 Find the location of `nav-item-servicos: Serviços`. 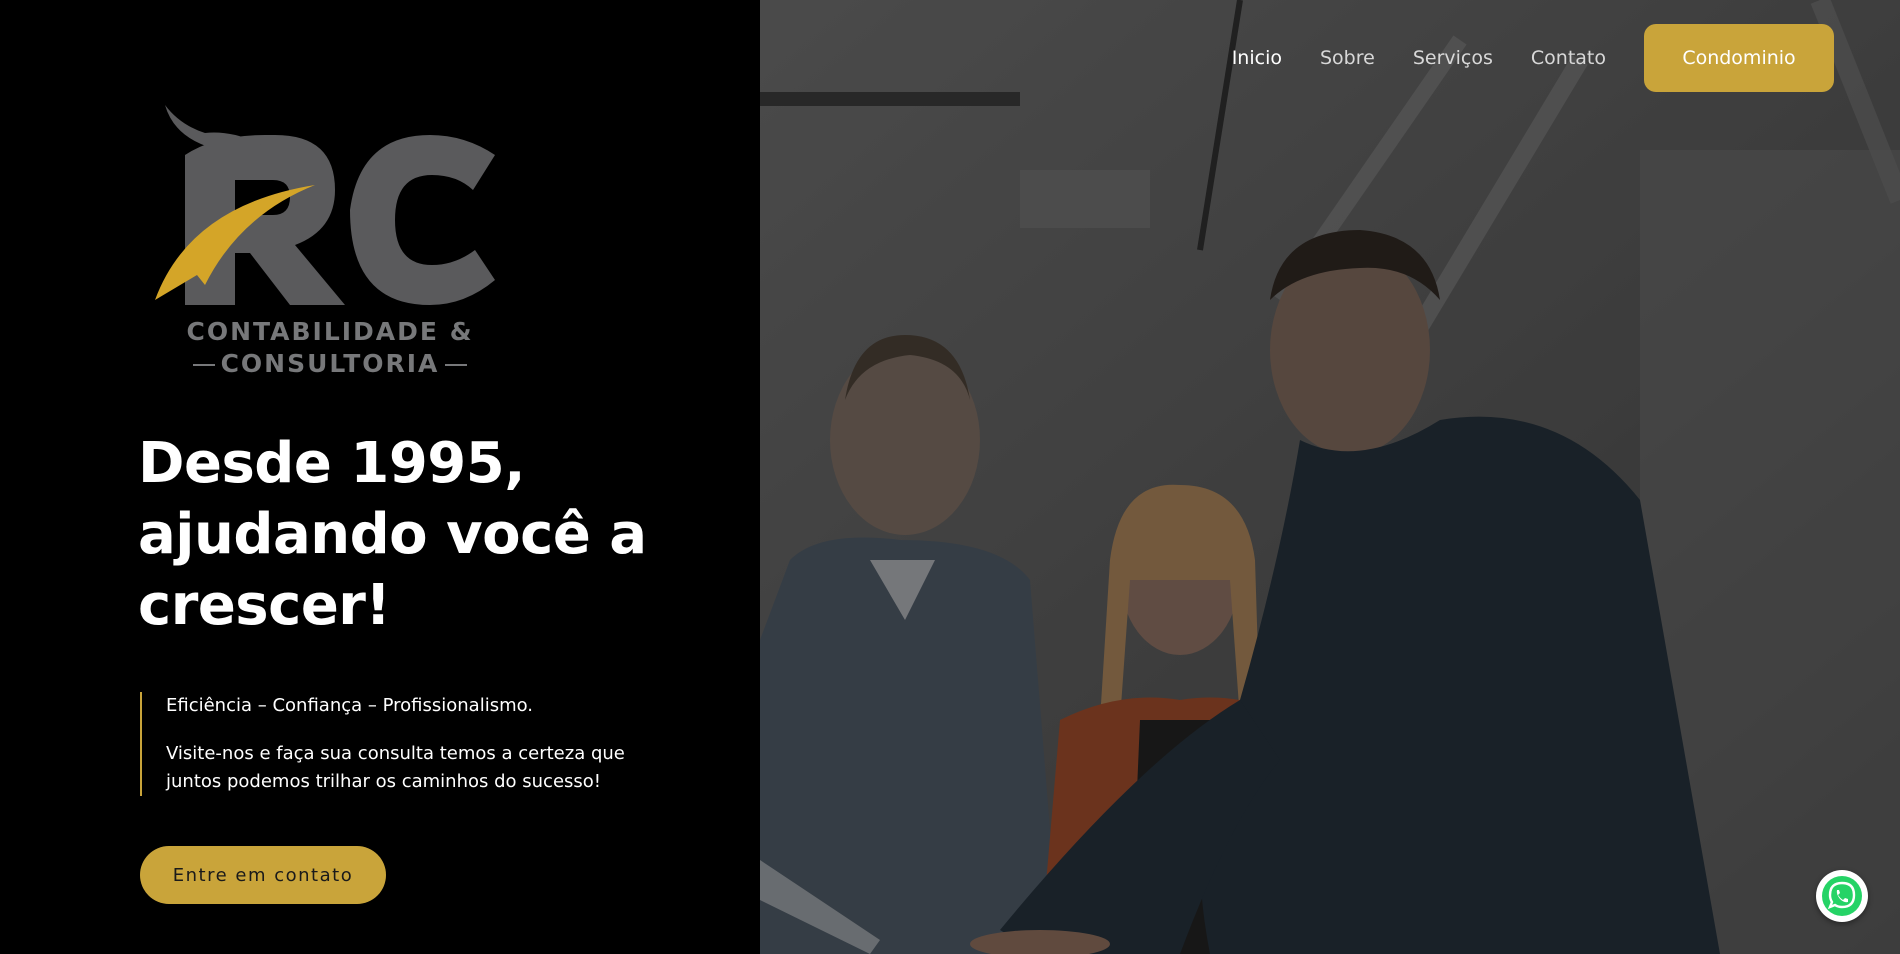

nav-item-servicos: Serviços is located at coordinates (1453, 58).